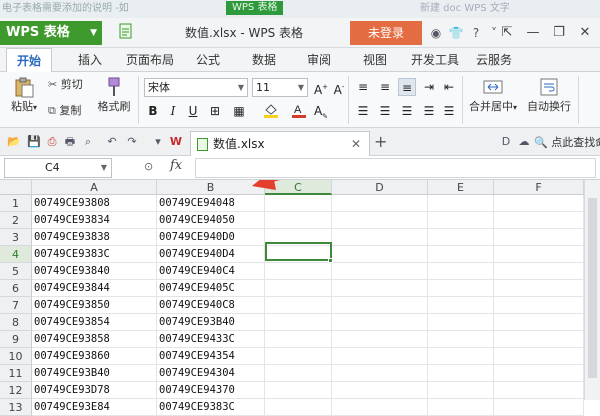  Describe the element at coordinates (16, 407) in the screenshot. I see `row-header: 13` at that location.